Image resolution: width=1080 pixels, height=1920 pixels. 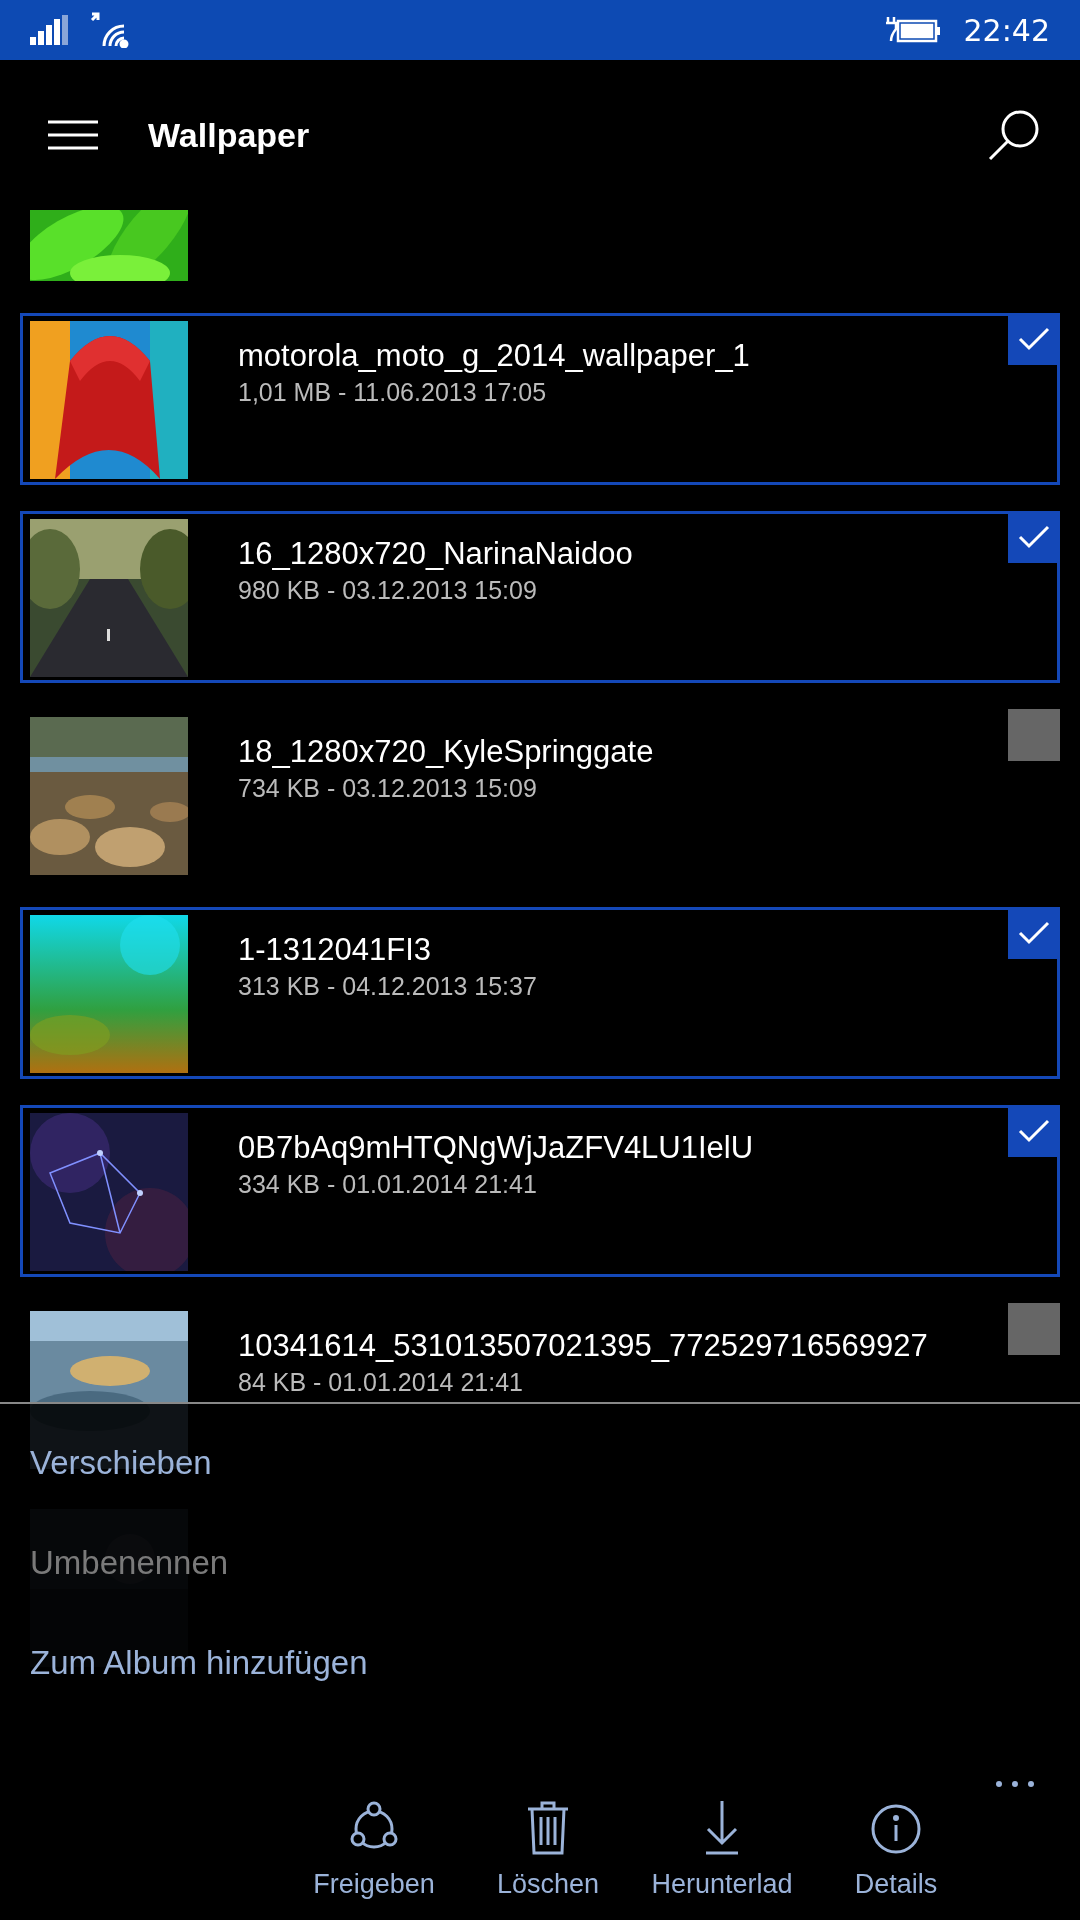 What do you see at coordinates (49, 30) in the screenshot?
I see `signal-icon` at bounding box center [49, 30].